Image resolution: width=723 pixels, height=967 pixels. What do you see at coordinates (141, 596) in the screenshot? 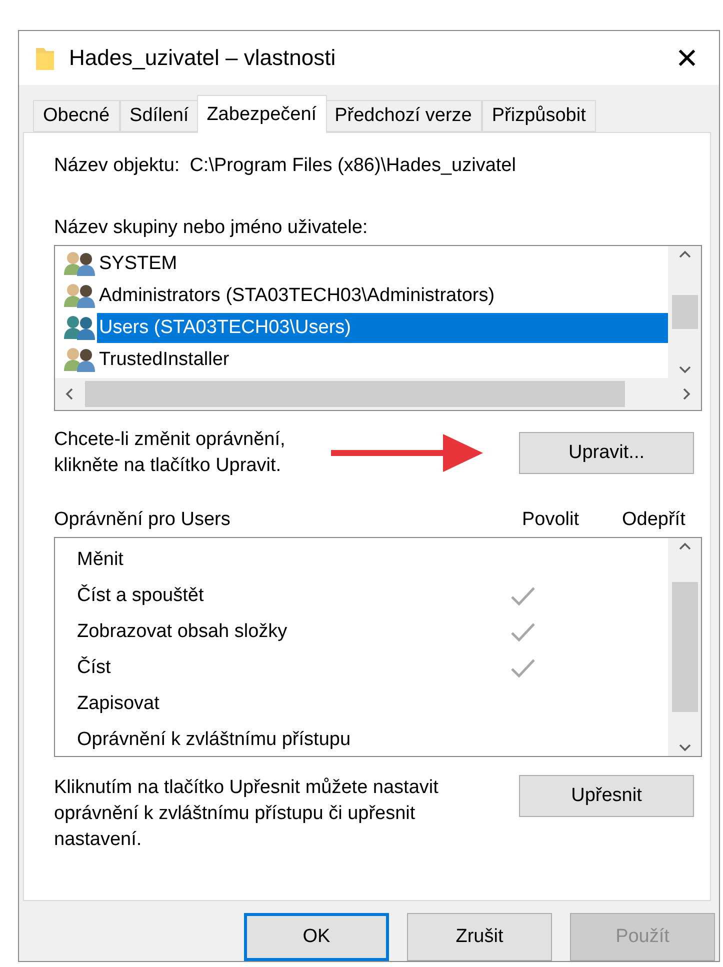
I see `permission-name: Číst a spouštět` at bounding box center [141, 596].